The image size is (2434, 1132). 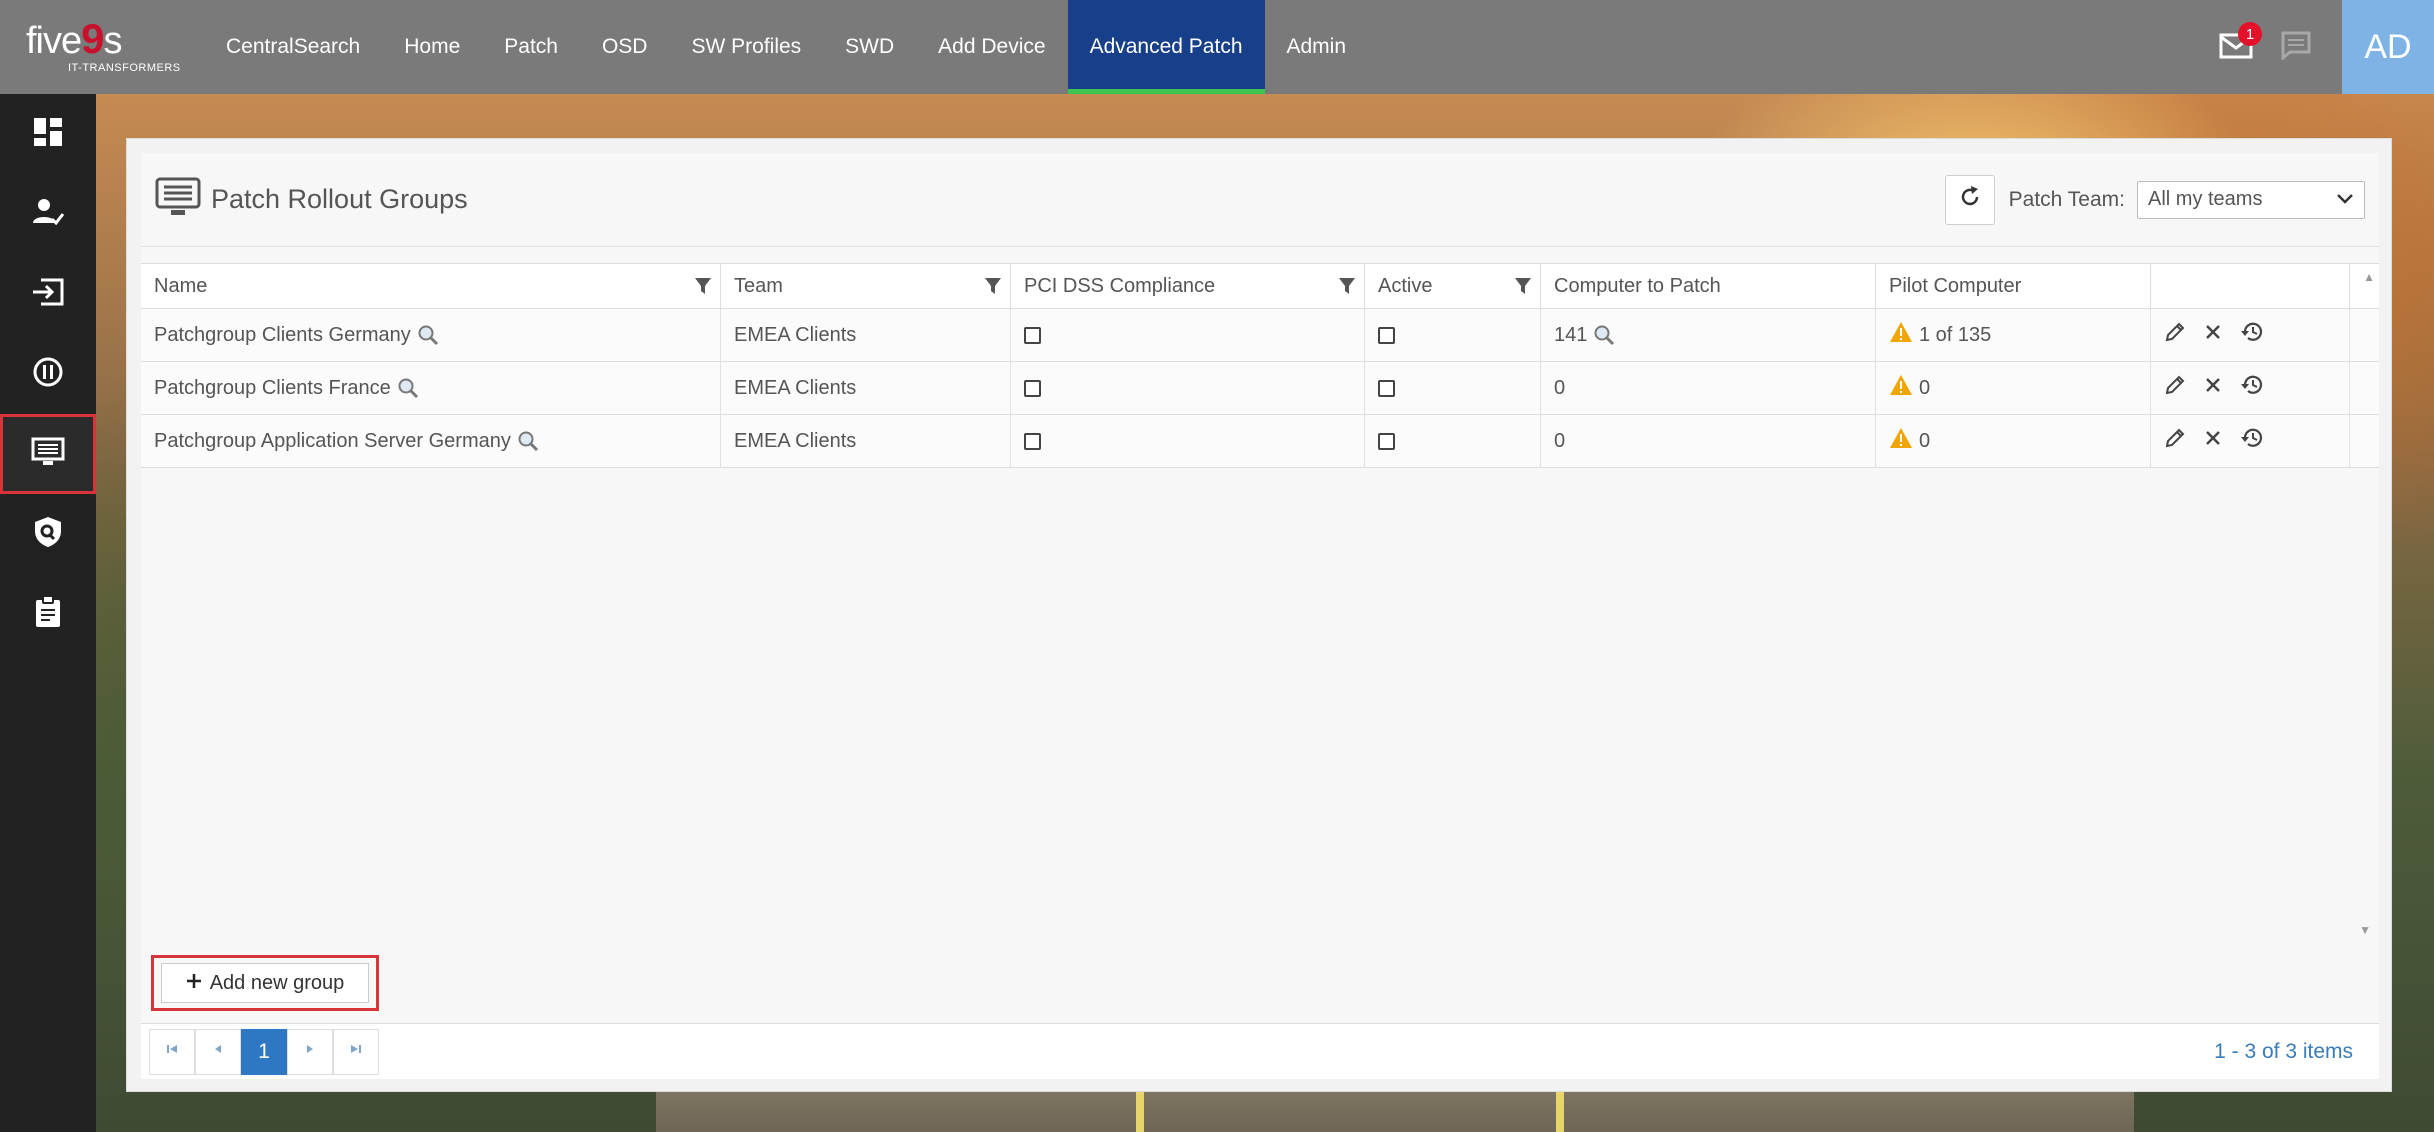 I want to click on add-new-group-button: Add new group, so click(x=265, y=983).